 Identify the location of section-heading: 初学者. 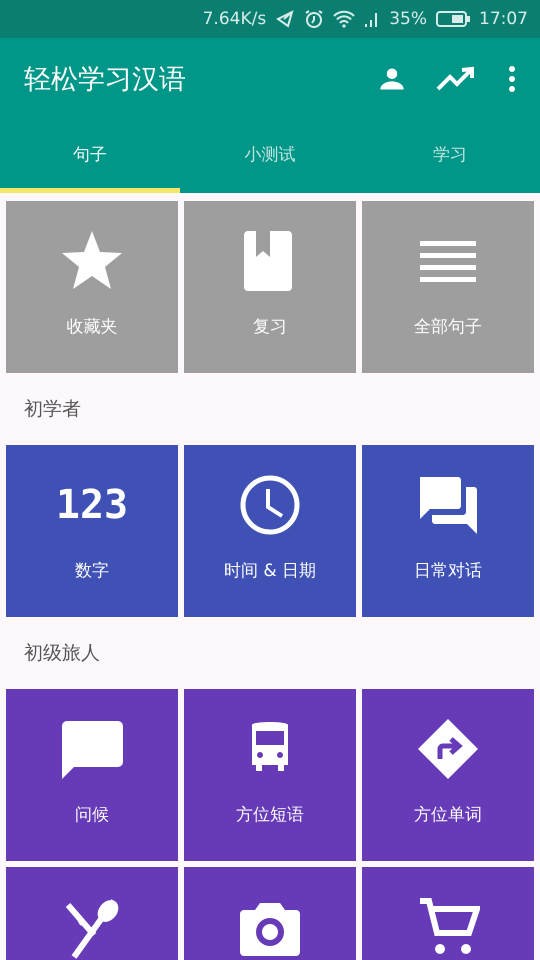
(52, 409).